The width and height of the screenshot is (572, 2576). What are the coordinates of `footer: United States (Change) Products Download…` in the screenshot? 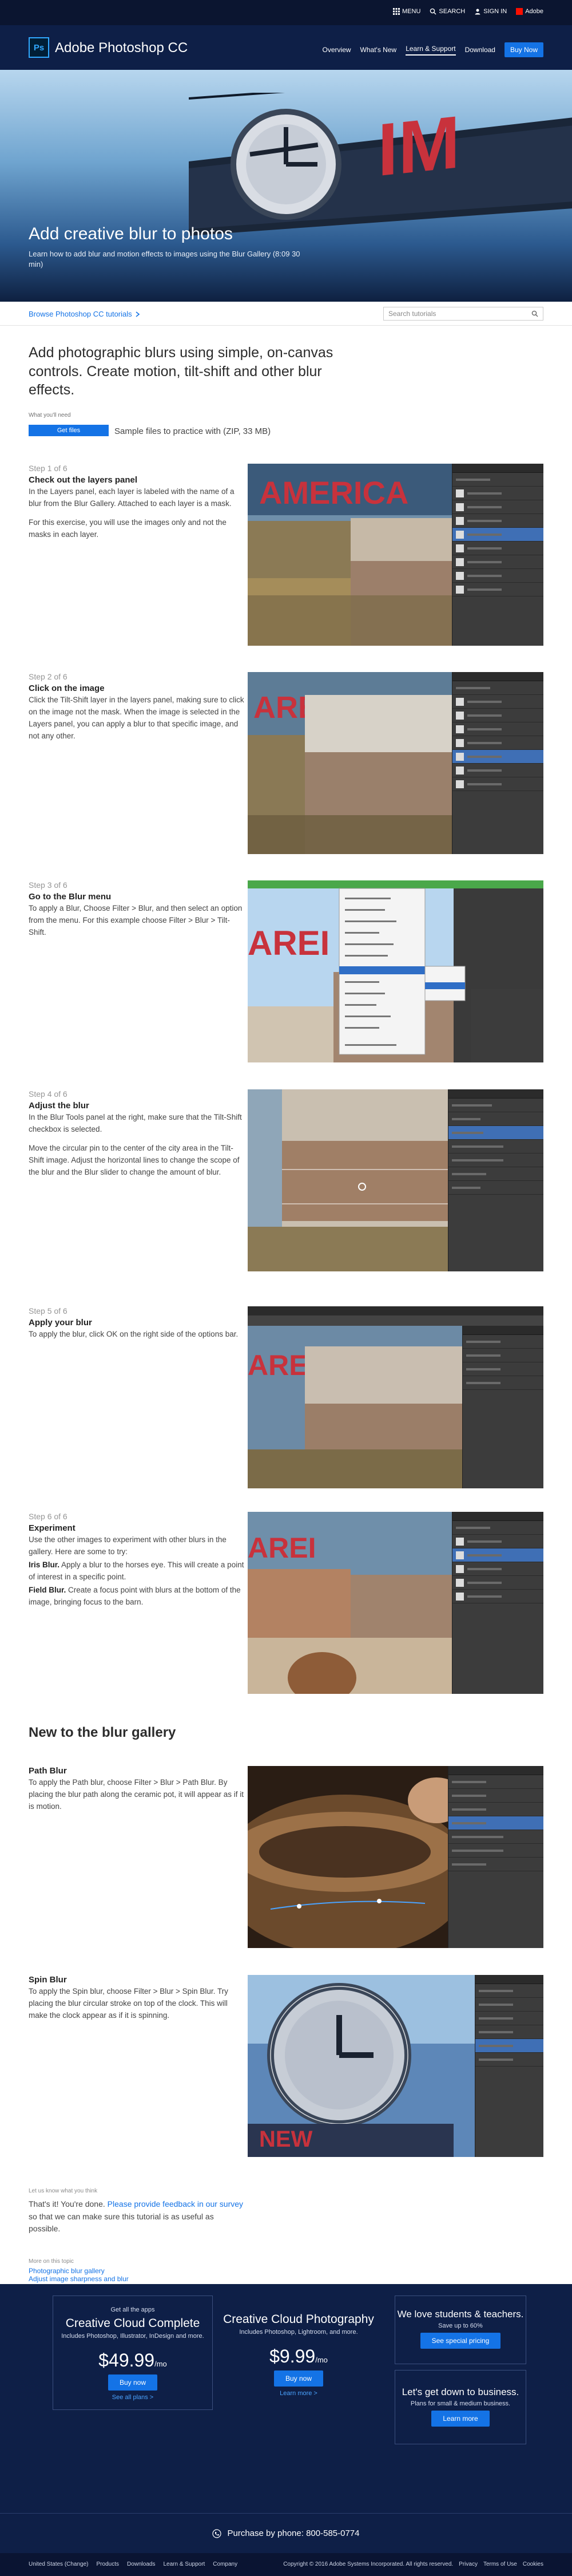 It's located at (286, 2564).